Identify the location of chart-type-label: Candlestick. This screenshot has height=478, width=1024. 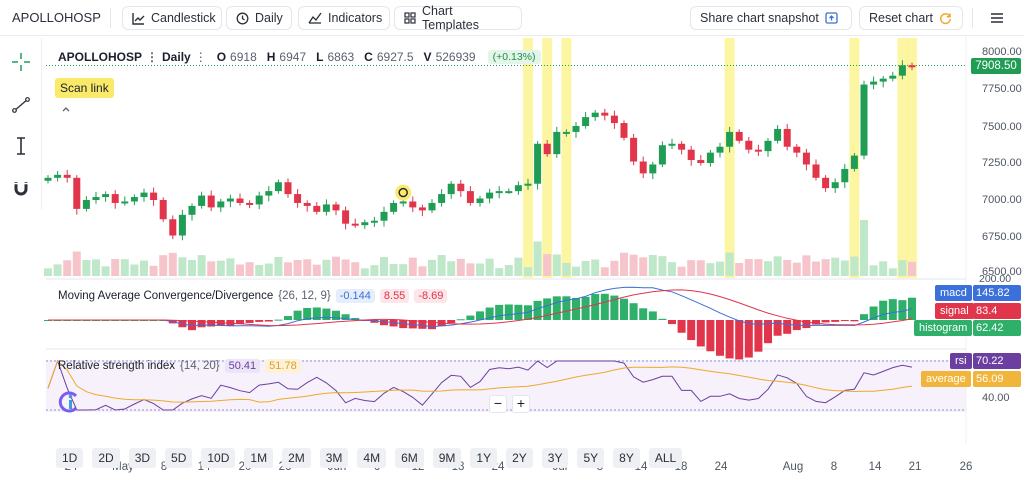
(183, 18).